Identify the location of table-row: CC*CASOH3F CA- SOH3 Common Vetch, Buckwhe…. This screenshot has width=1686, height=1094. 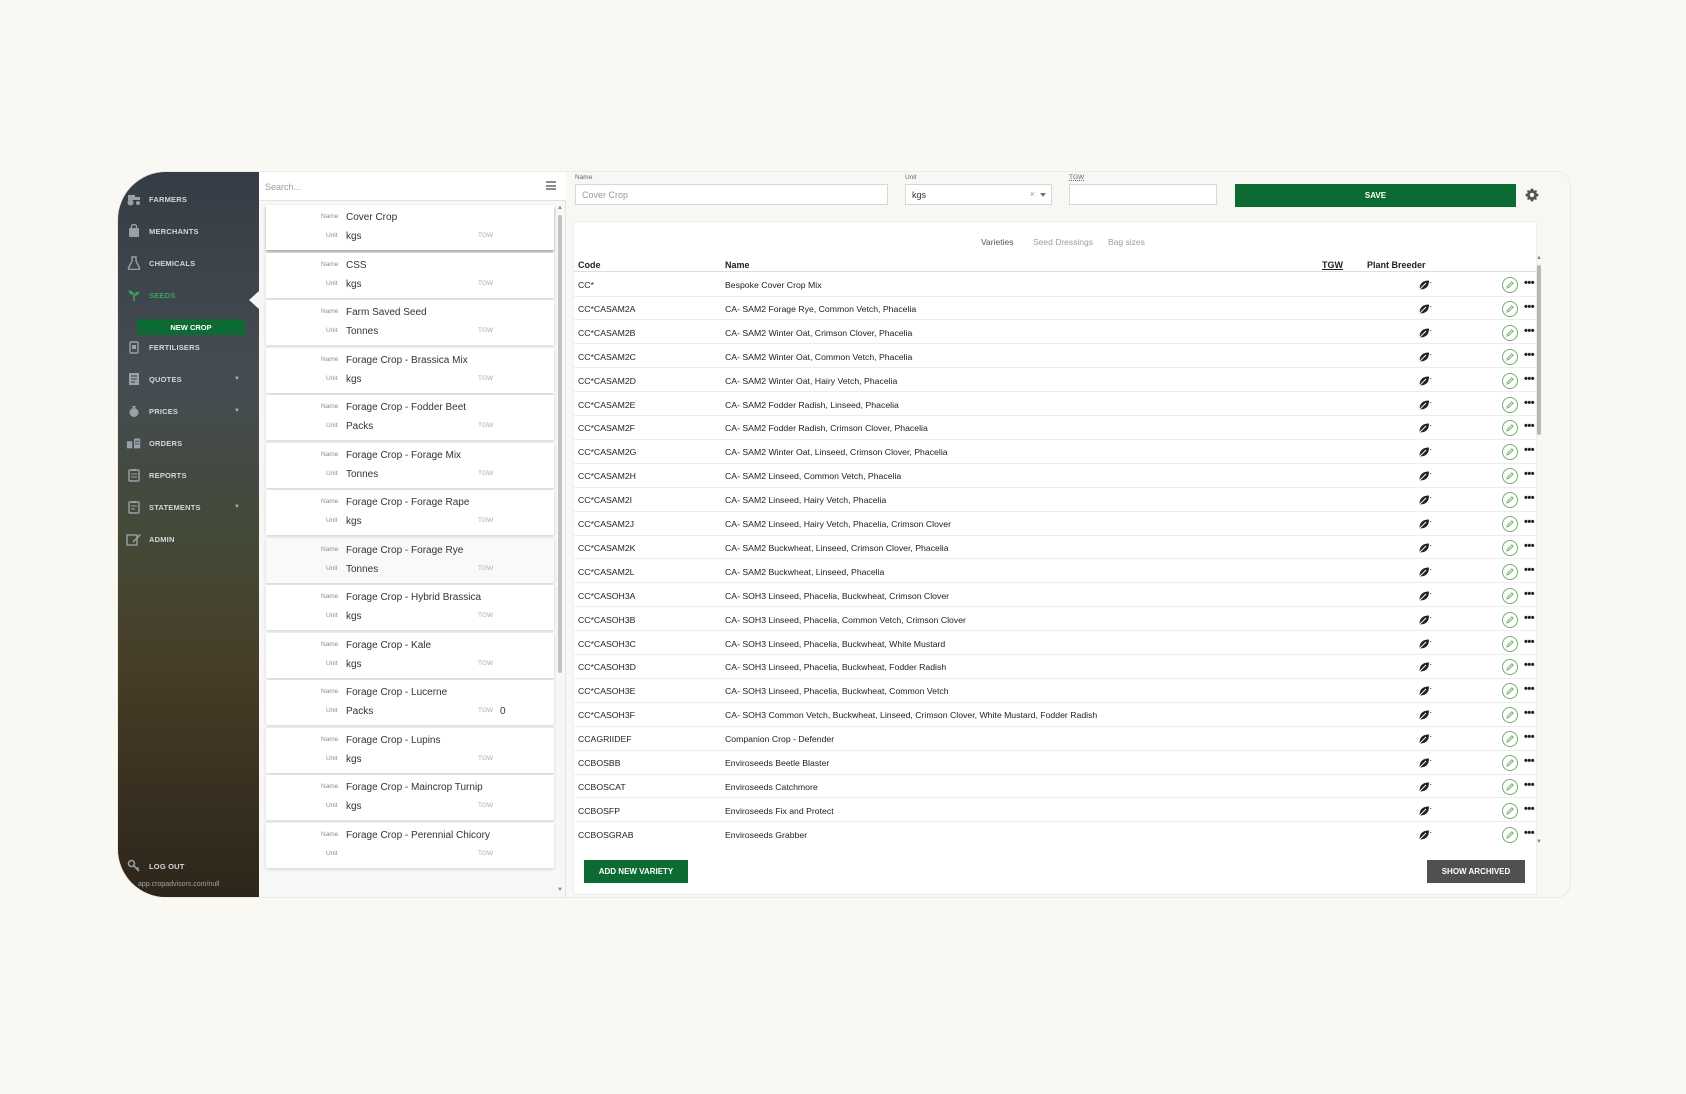
(1055, 715).